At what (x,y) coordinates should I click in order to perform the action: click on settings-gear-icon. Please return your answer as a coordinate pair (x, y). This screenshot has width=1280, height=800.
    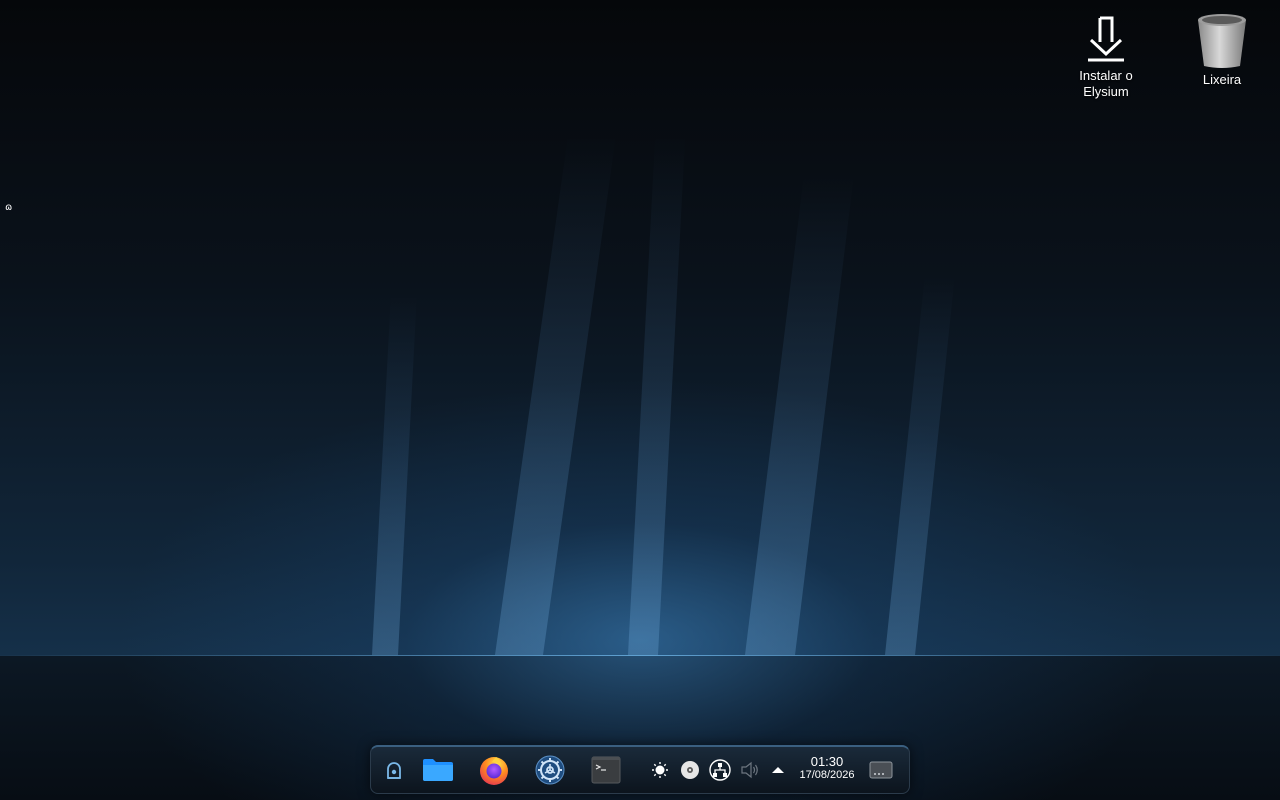
    Looking at the image, I should click on (550, 770).